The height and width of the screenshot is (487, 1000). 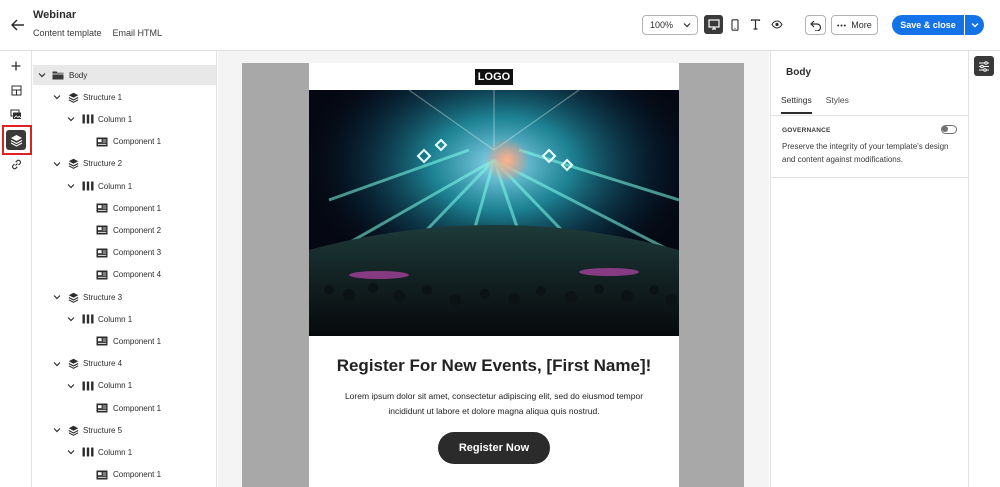 I want to click on fragments-button, so click(x=16, y=90).